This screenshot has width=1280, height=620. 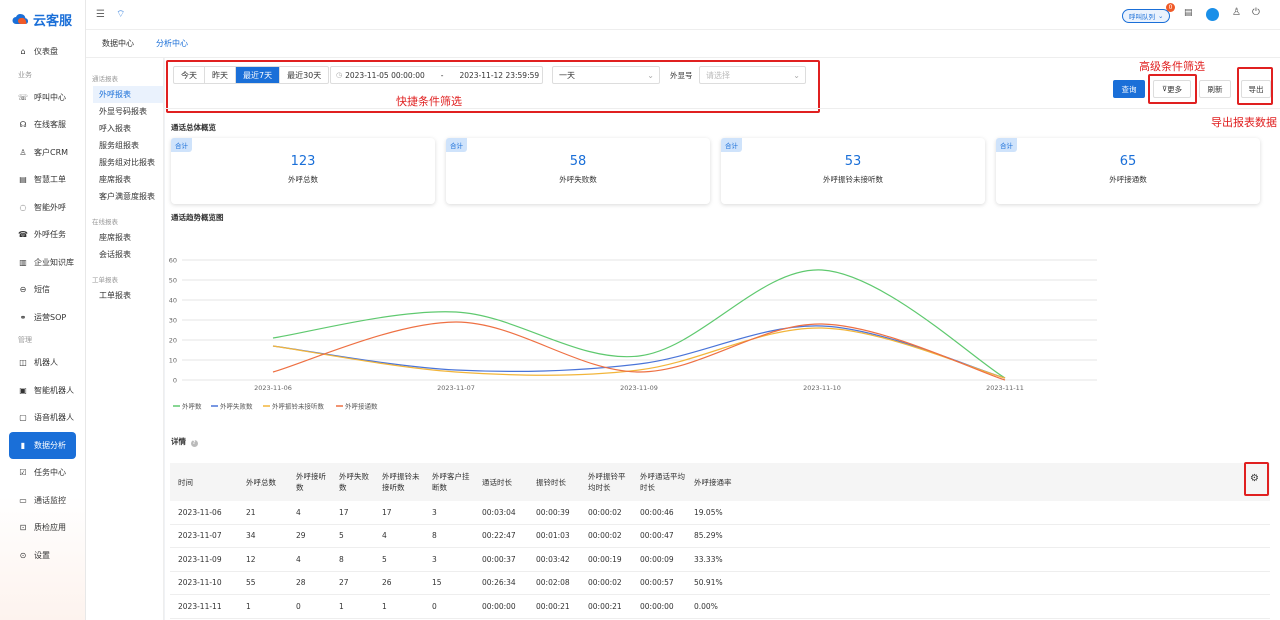 I want to click on table-cell: 00:02:08, so click(x=553, y=583).